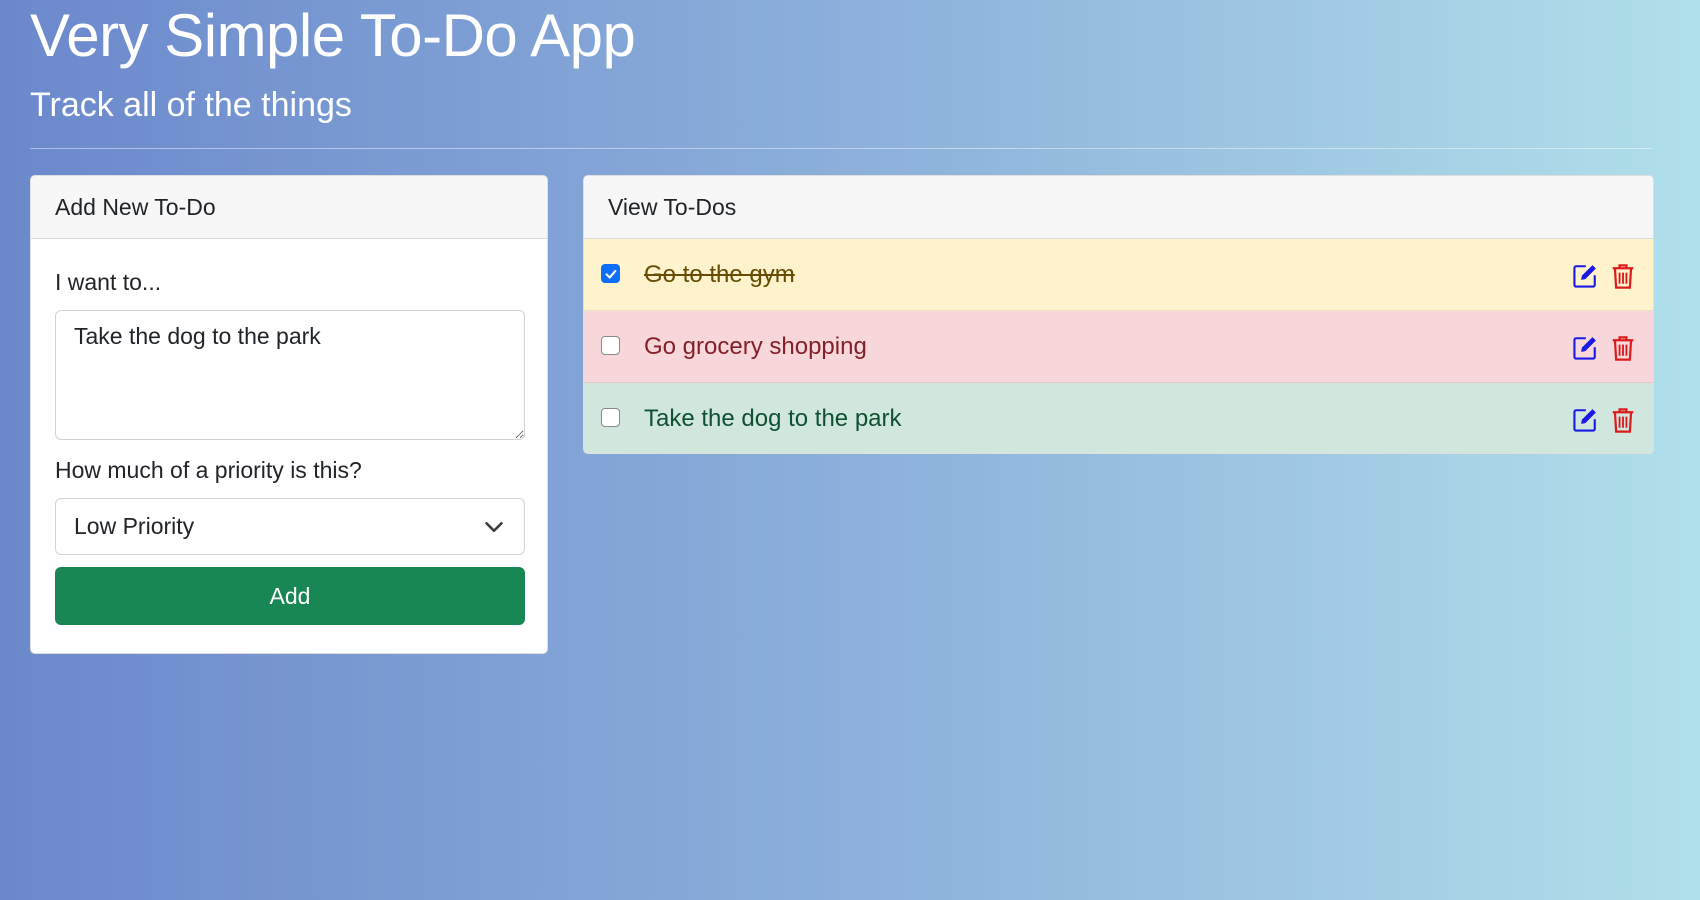 The width and height of the screenshot is (1700, 900). I want to click on header-divider, so click(841, 148).